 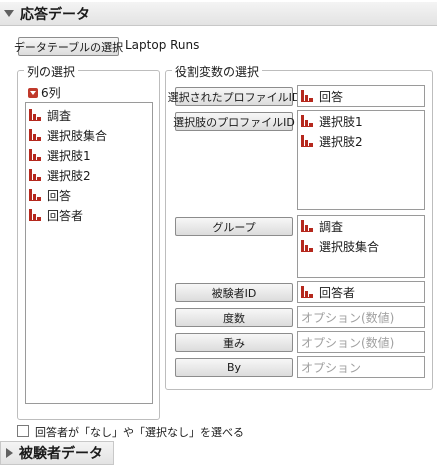 I want to click on column-label: 選択肢2, so click(x=69, y=175).